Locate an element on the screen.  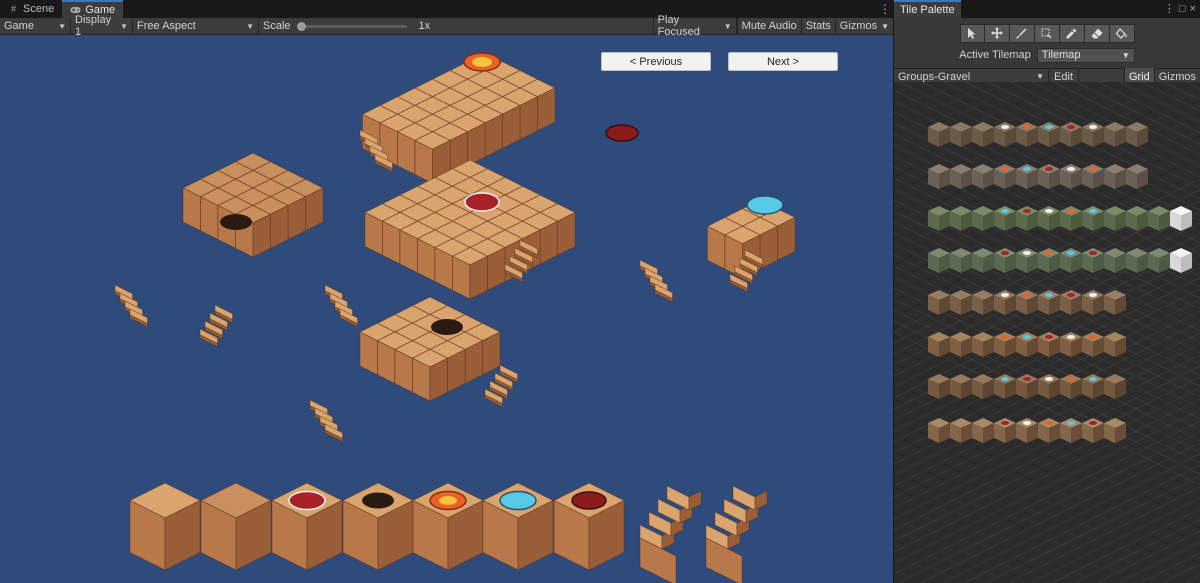
scale-slider-knob is located at coordinates (301, 26).